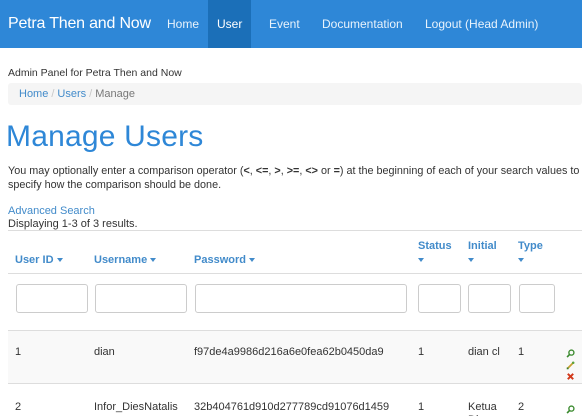 This screenshot has height=416, width=582. I want to click on nav-user: User, so click(230, 24).